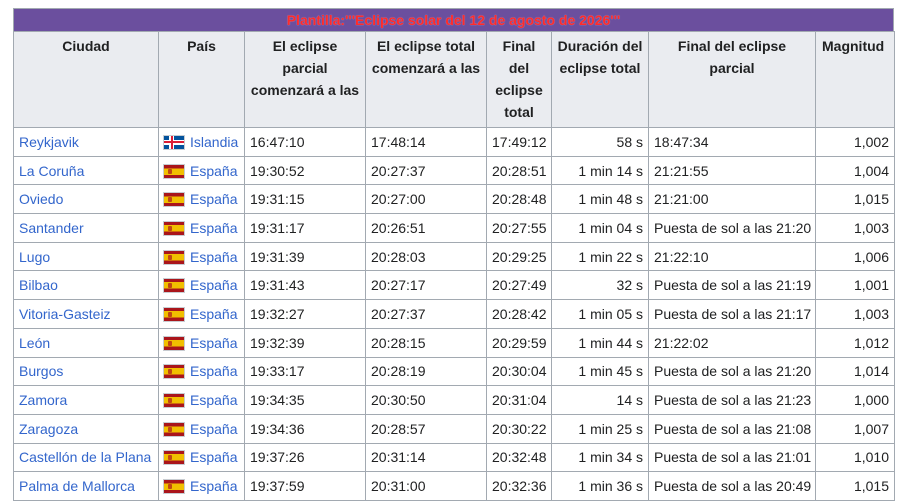  Describe the element at coordinates (733, 313) in the screenshot. I see `partial-end-value: Puesta de sol a las 21:17` at that location.